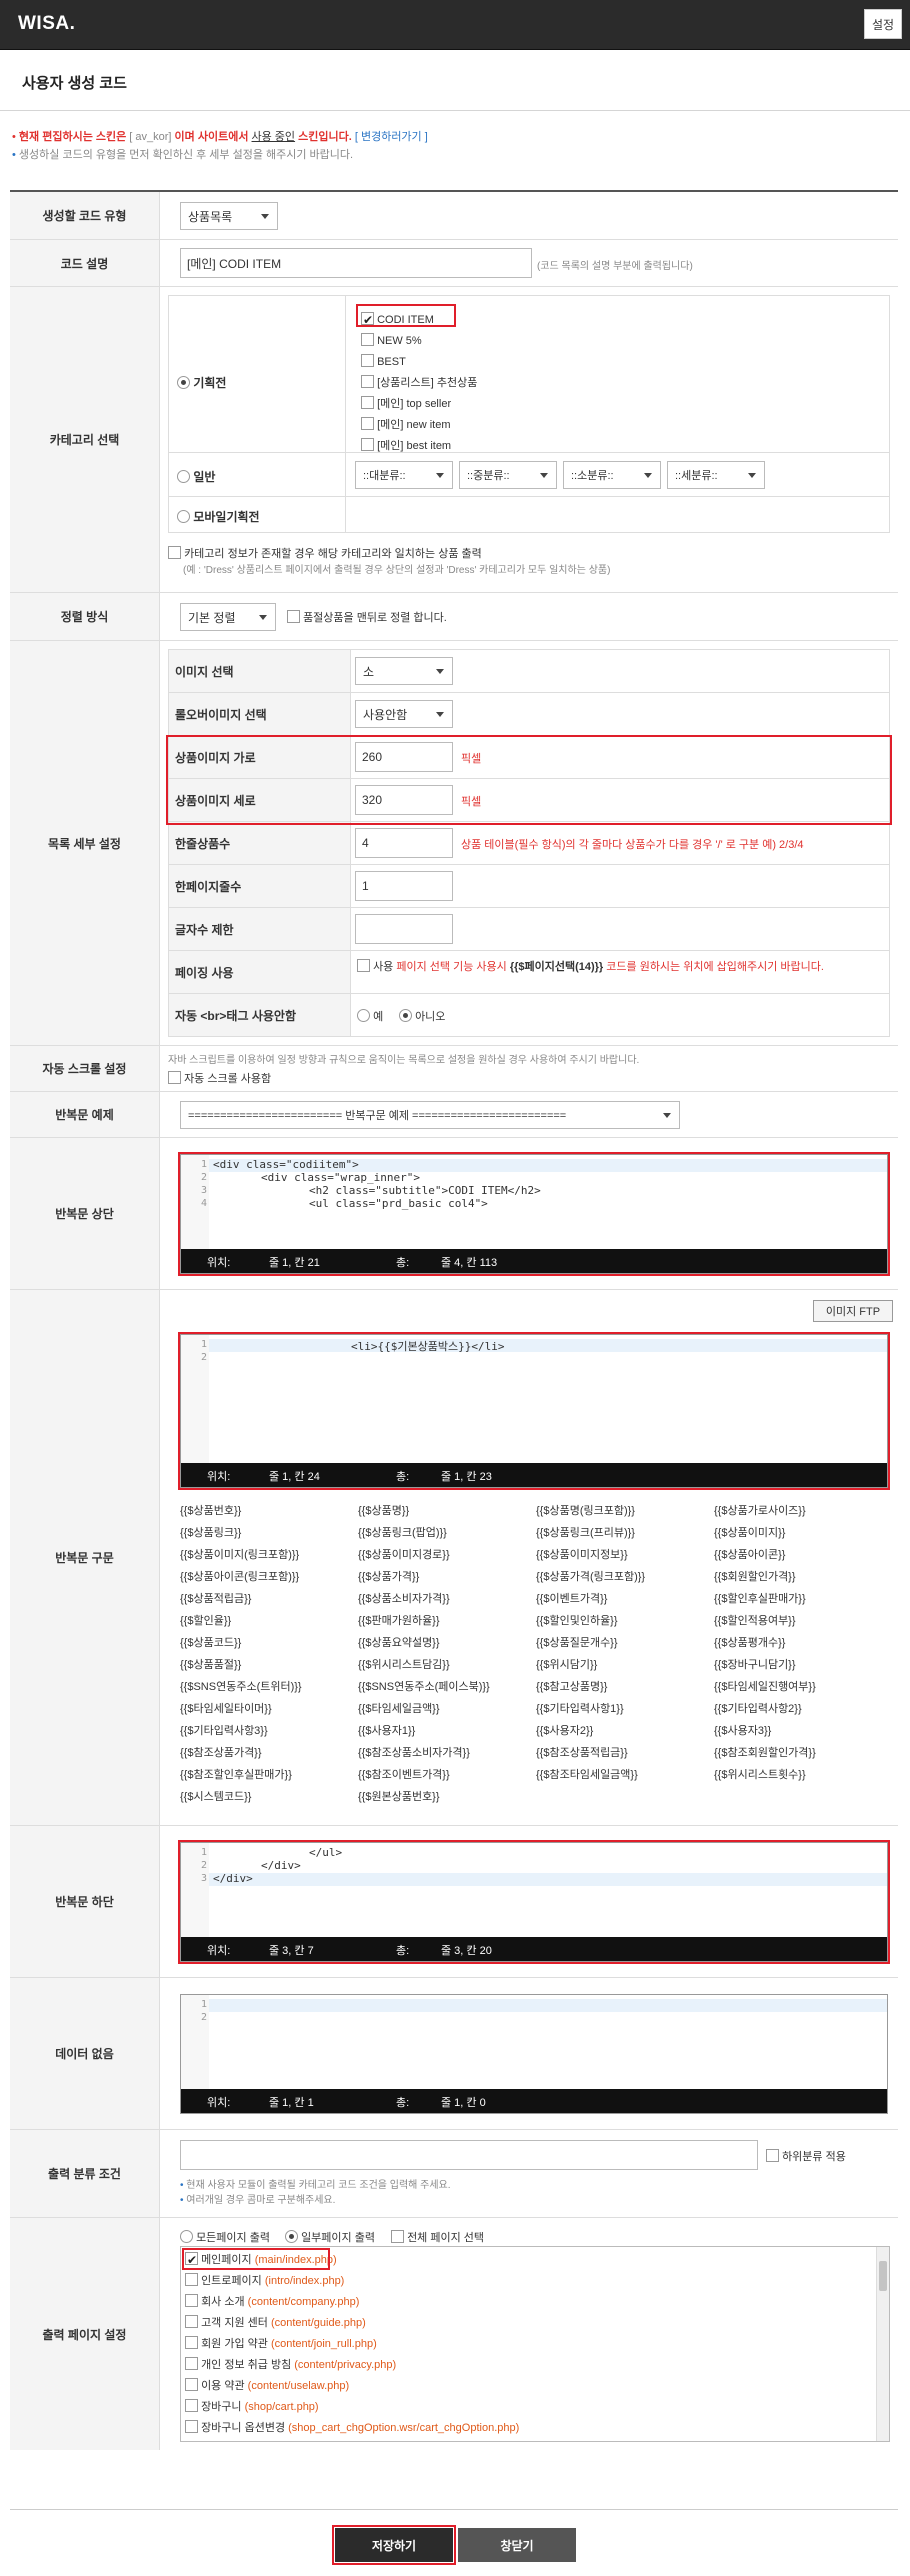 The height and width of the screenshot is (2576, 910). What do you see at coordinates (404, 1598) in the screenshot?
I see `replacement-code: {{$상품소비자가격}}` at bounding box center [404, 1598].